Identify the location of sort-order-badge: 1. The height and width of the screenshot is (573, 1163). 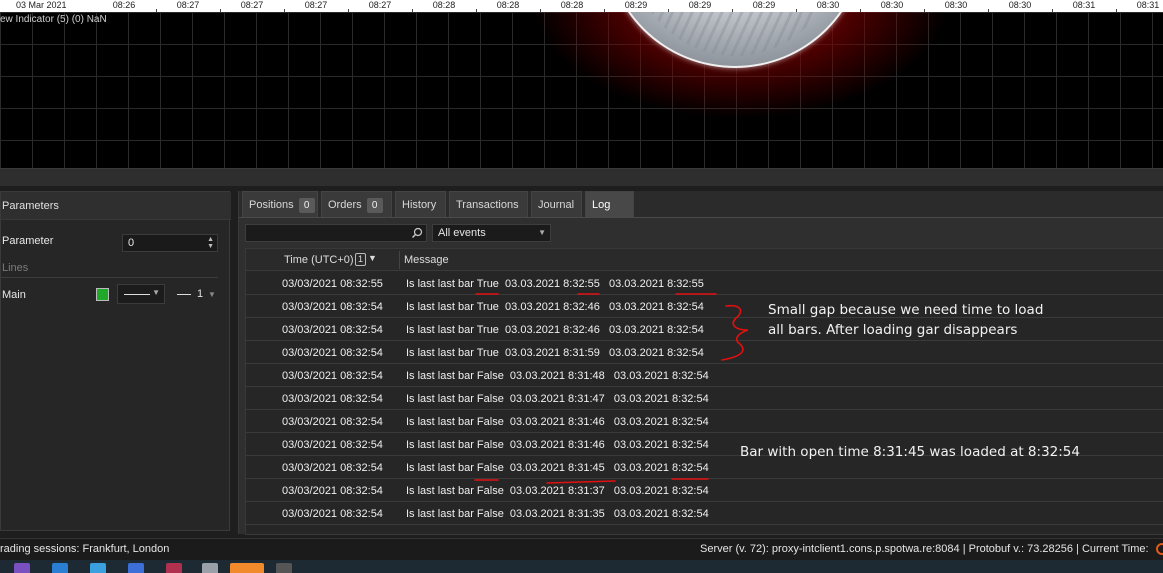
(360, 259).